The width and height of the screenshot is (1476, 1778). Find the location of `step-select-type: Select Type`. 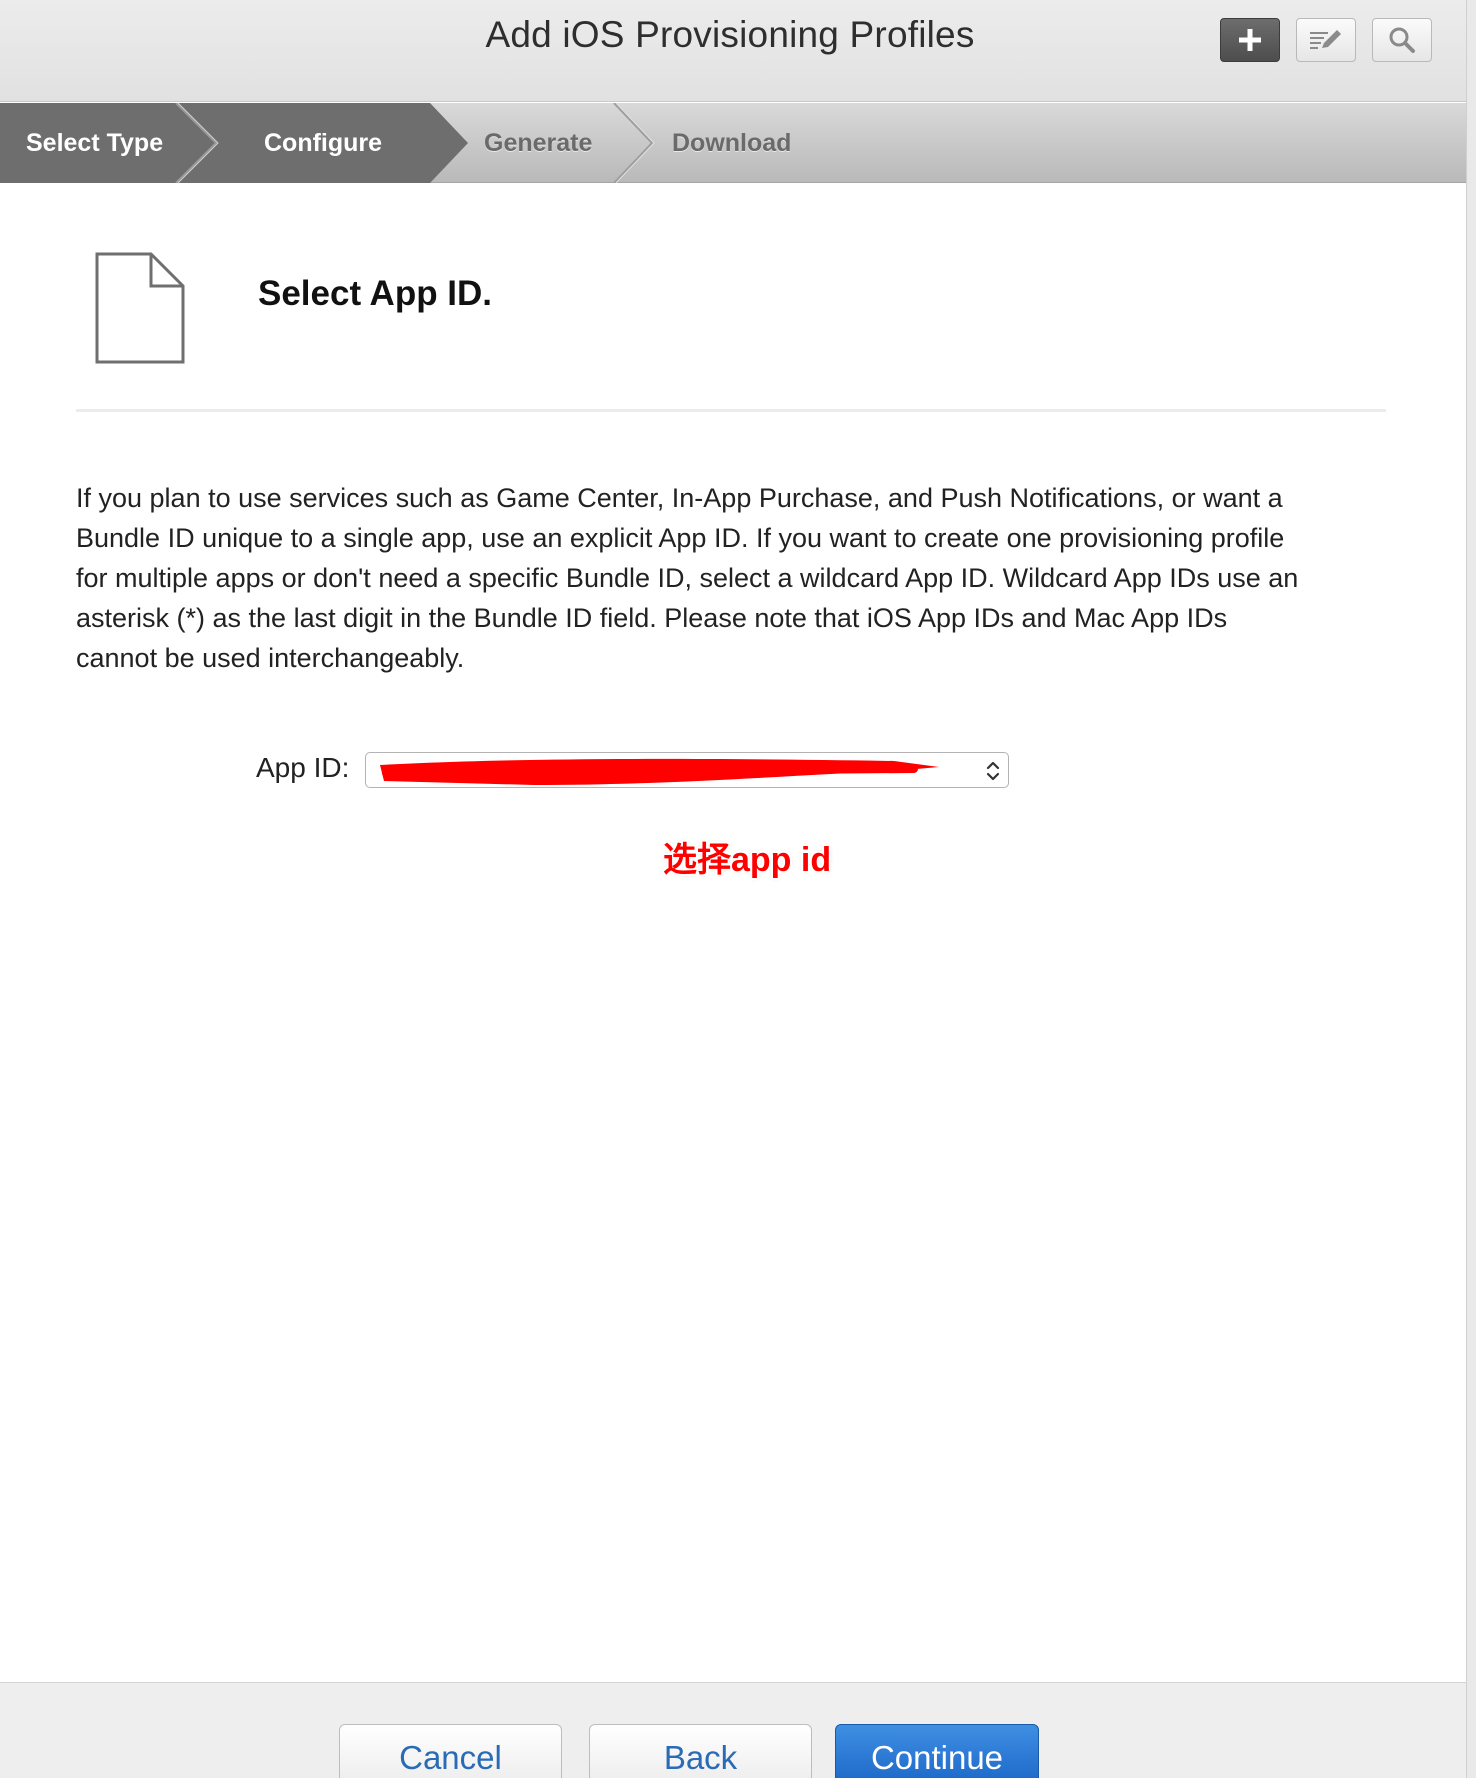

step-select-type: Select Type is located at coordinates (95, 143).